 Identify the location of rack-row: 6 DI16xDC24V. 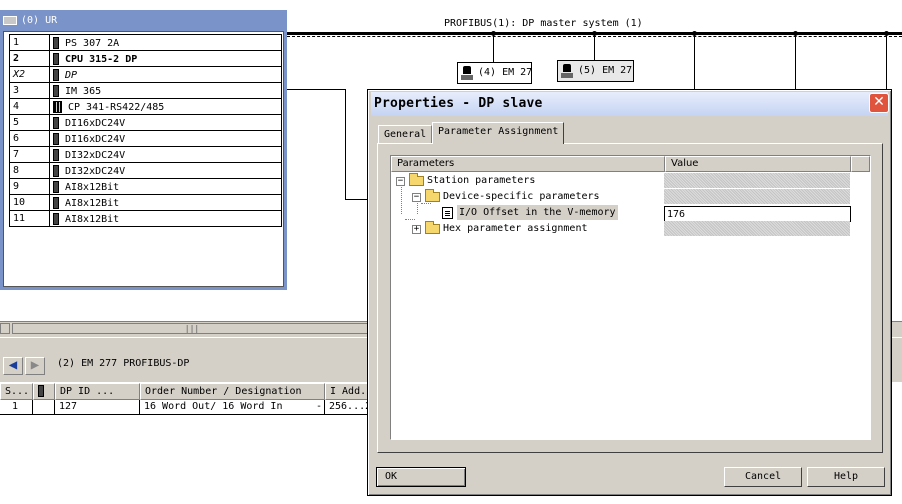
(145, 138).